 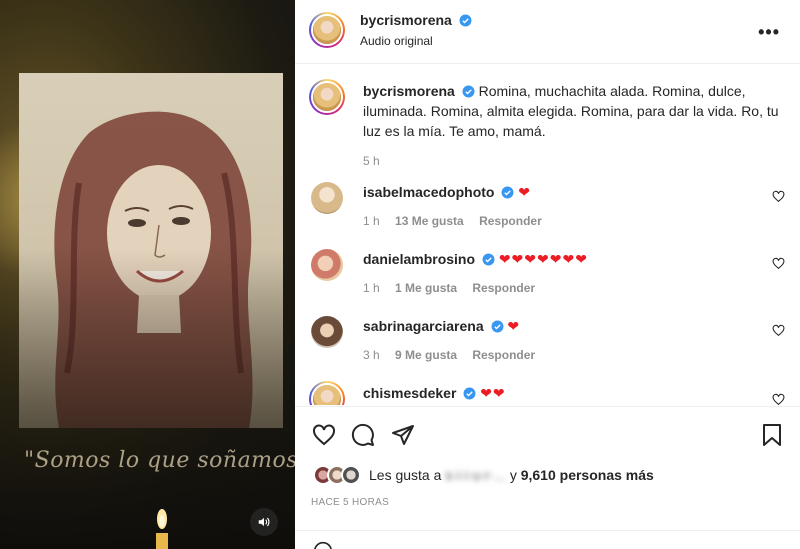 I want to click on author-username: bycrismorena, so click(x=406, y=20).